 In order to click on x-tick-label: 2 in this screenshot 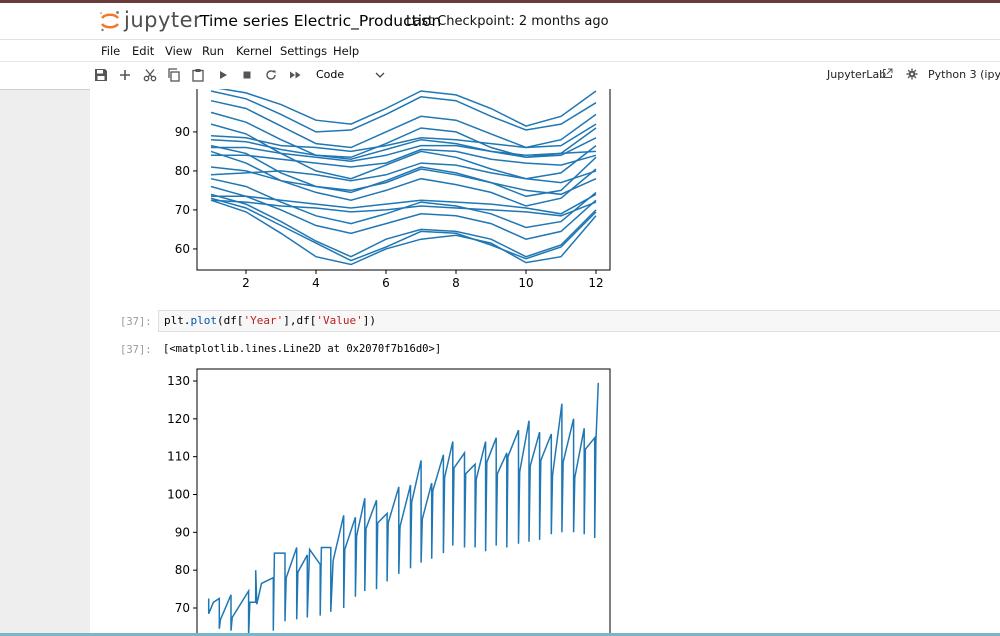, I will do `click(246, 283)`.